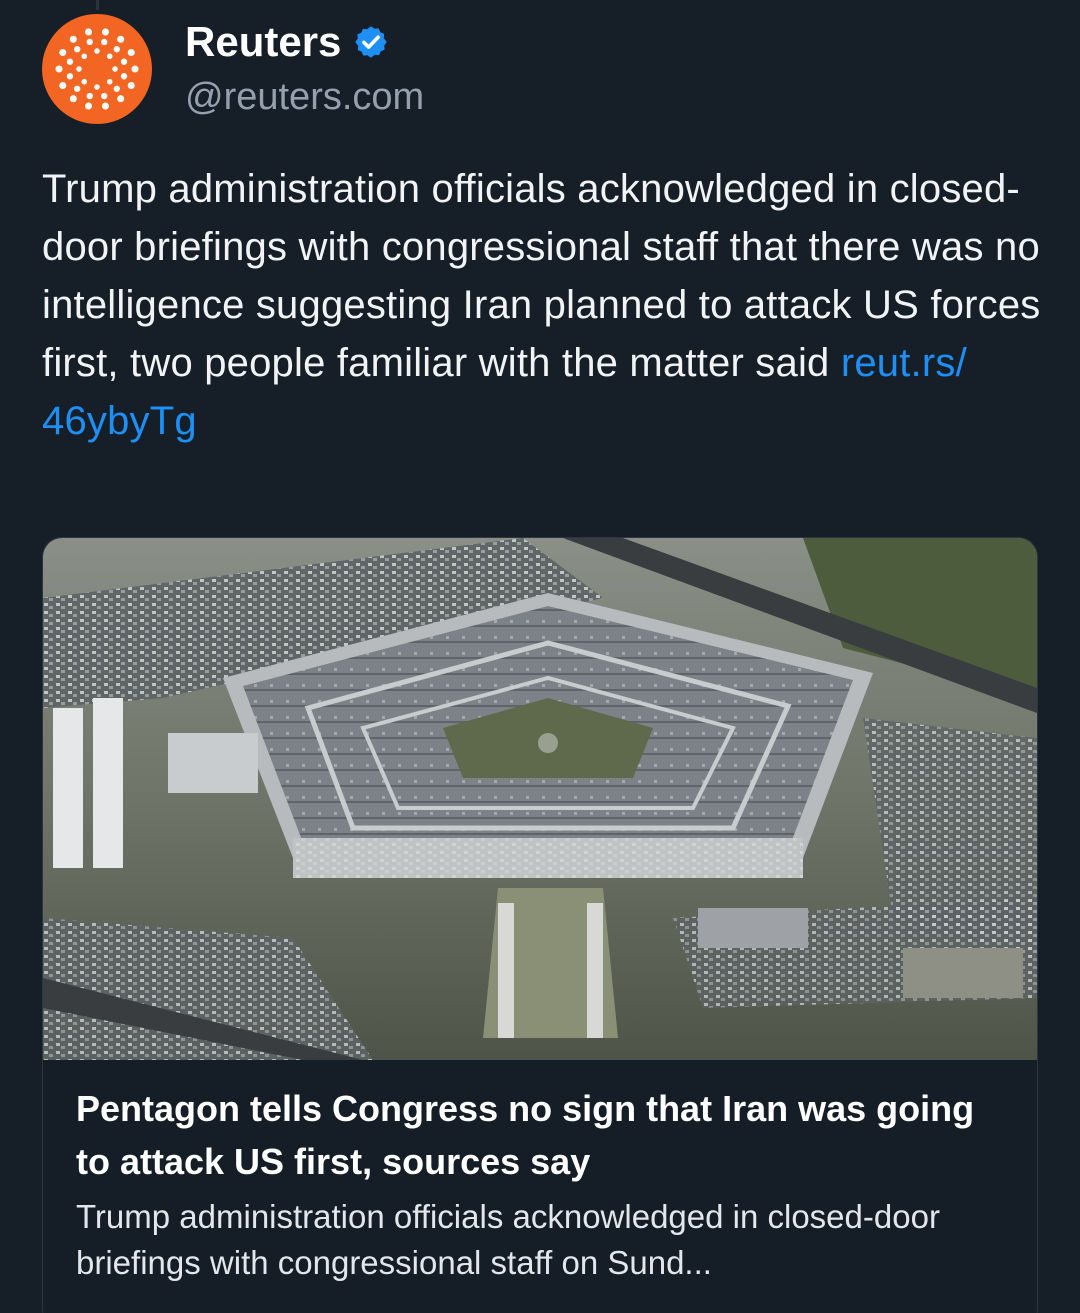 This screenshot has height=1313, width=1080. Describe the element at coordinates (371, 42) in the screenshot. I see `verified-check-icon` at that location.